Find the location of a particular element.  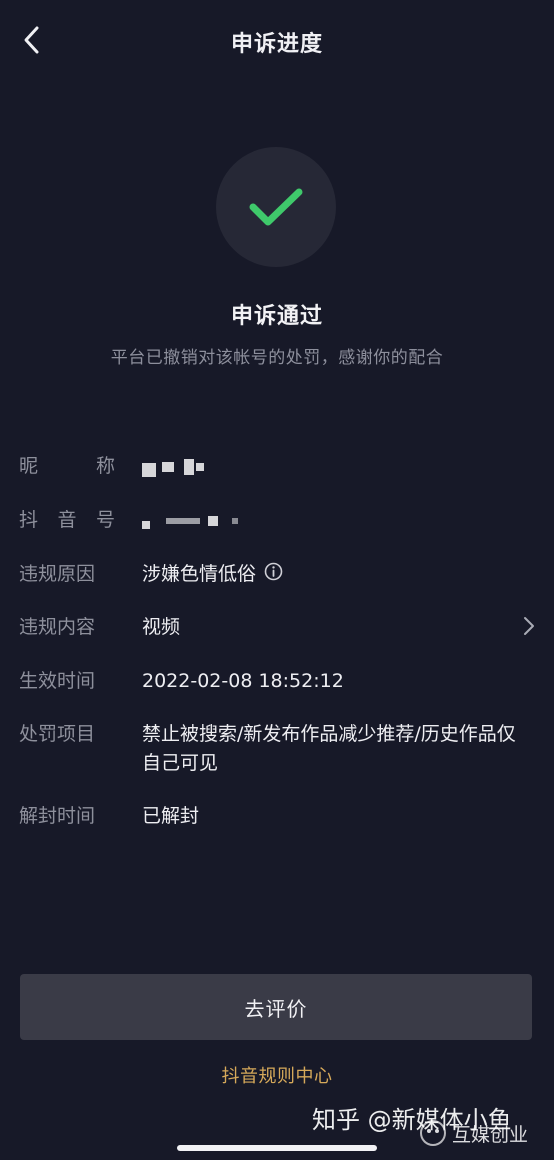

watermark-logo: 互媒创业 is located at coordinates (477, 1133).